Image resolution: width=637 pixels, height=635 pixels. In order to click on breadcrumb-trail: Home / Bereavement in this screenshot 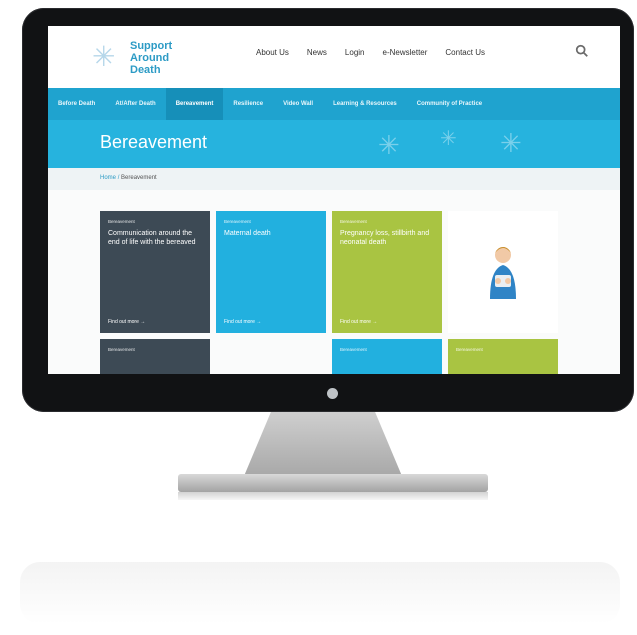, I will do `click(128, 178)`.